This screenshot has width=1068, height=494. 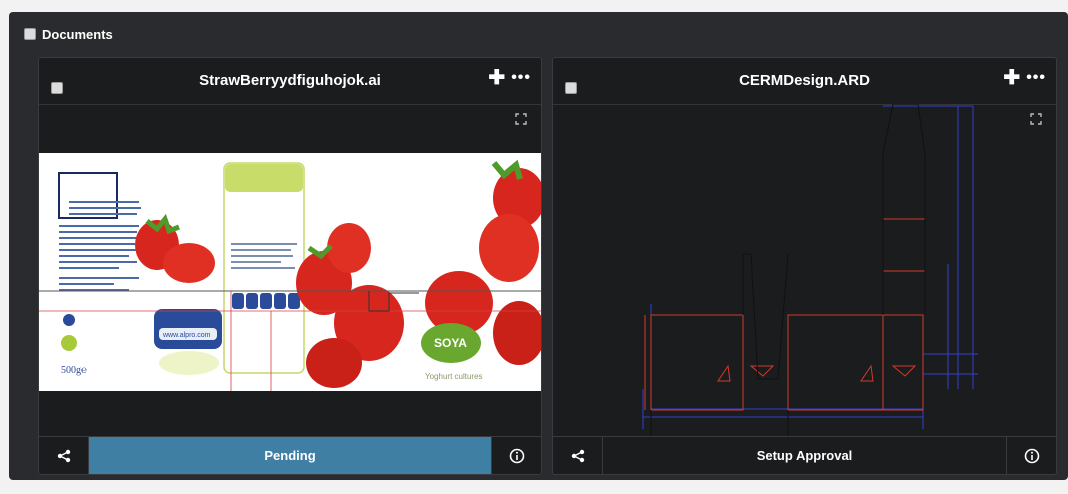 I want to click on card-header: StrawBerryydfiguhojok.ai ✚ •••, so click(x=290, y=81).